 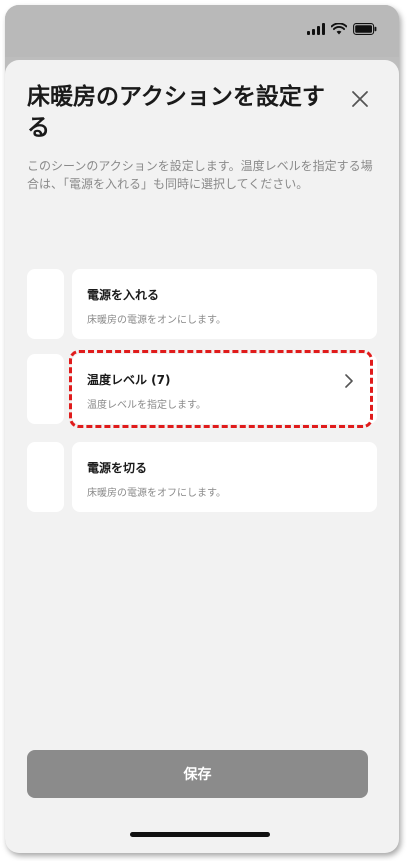 I want to click on action-row-power-on: 電源を入れる 床暖房の電源をオンにします。, so click(x=202, y=304).